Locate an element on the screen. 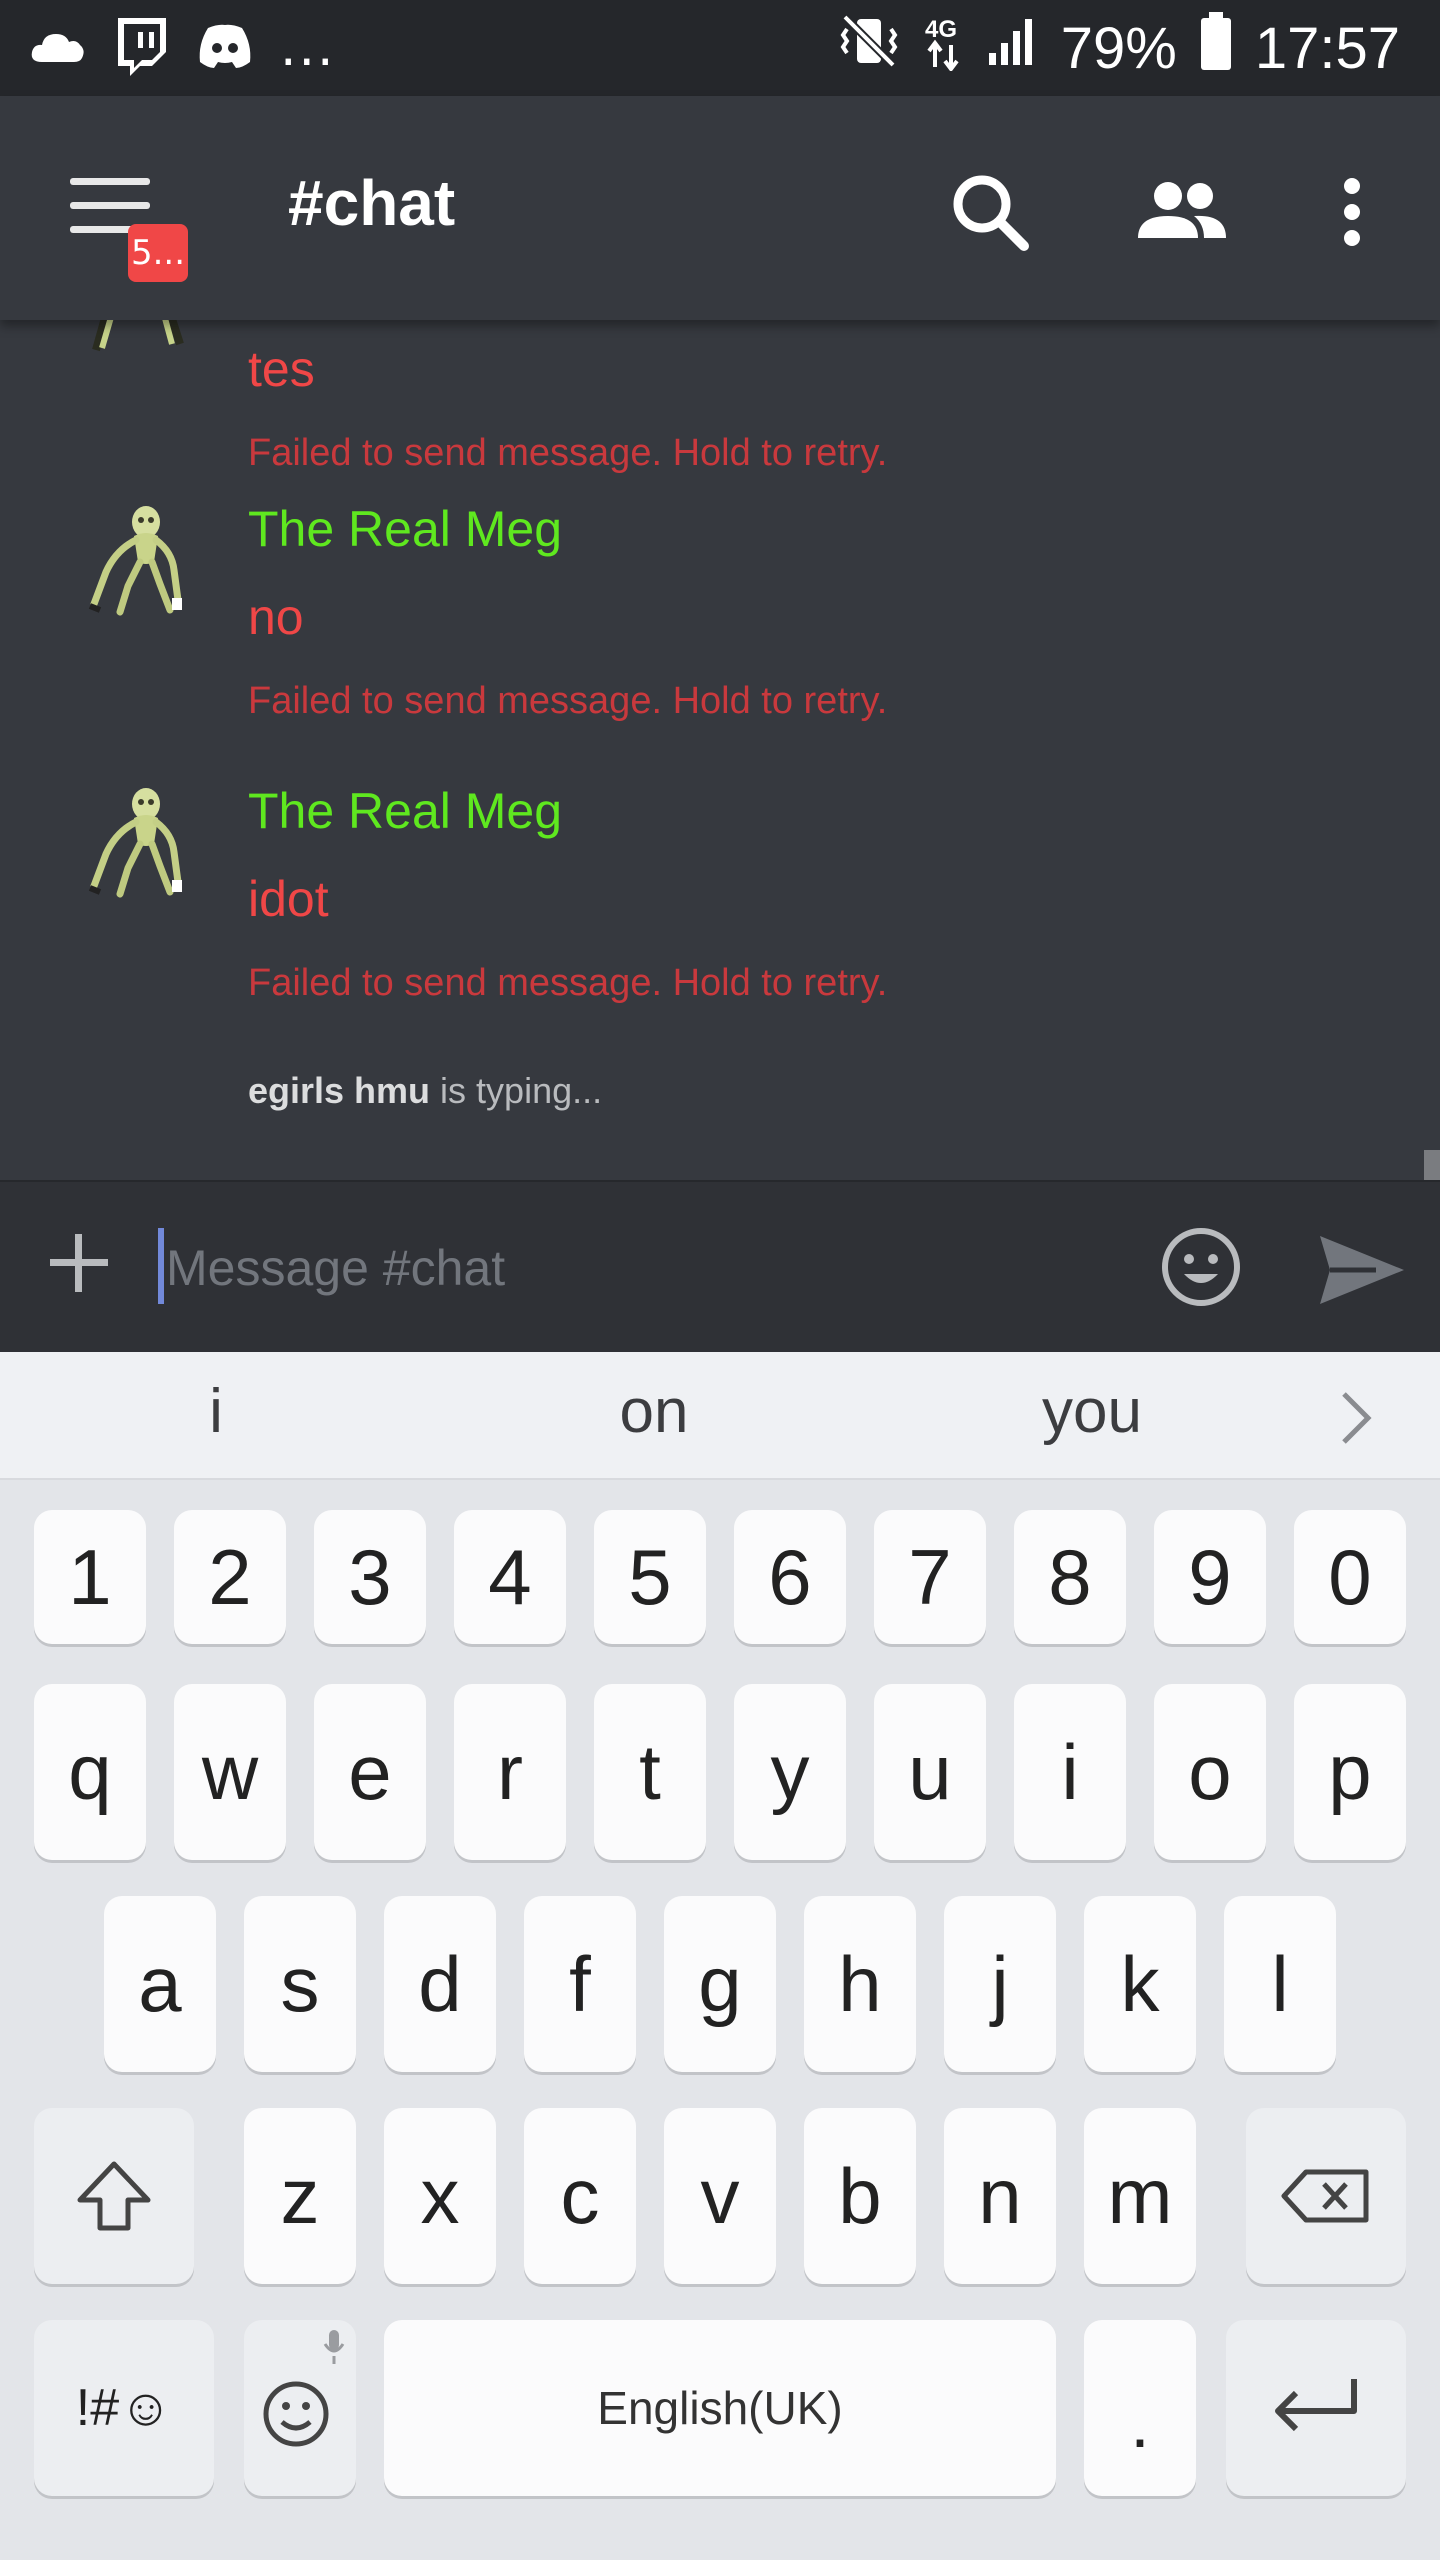 This screenshot has height=2560, width=1440. message-input is located at coordinates (628, 1268).